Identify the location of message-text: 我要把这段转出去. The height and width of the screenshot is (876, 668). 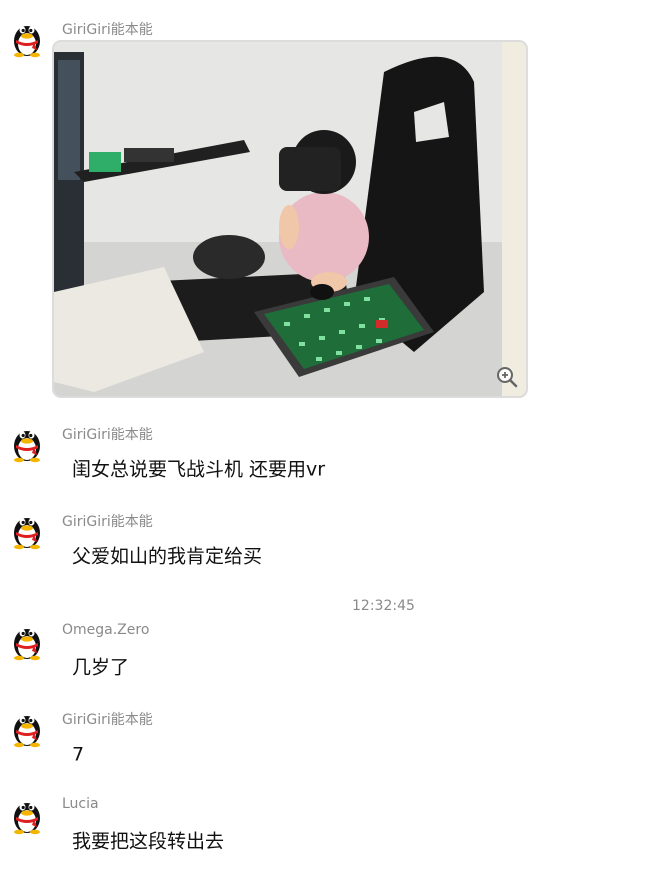
(148, 841).